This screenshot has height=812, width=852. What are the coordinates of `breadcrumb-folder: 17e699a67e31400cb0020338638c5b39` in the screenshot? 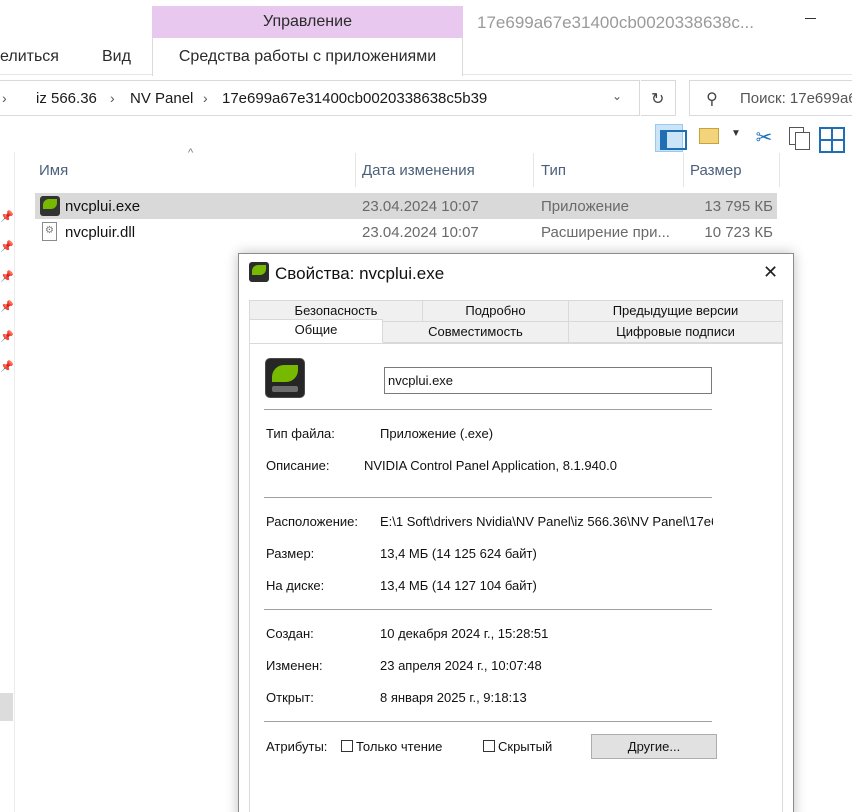 It's located at (354, 98).